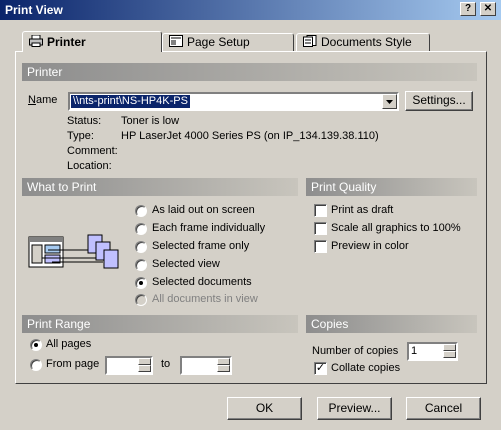 The image size is (501, 430). Describe the element at coordinates (176, 41) in the screenshot. I see `page-setup-icon` at that location.